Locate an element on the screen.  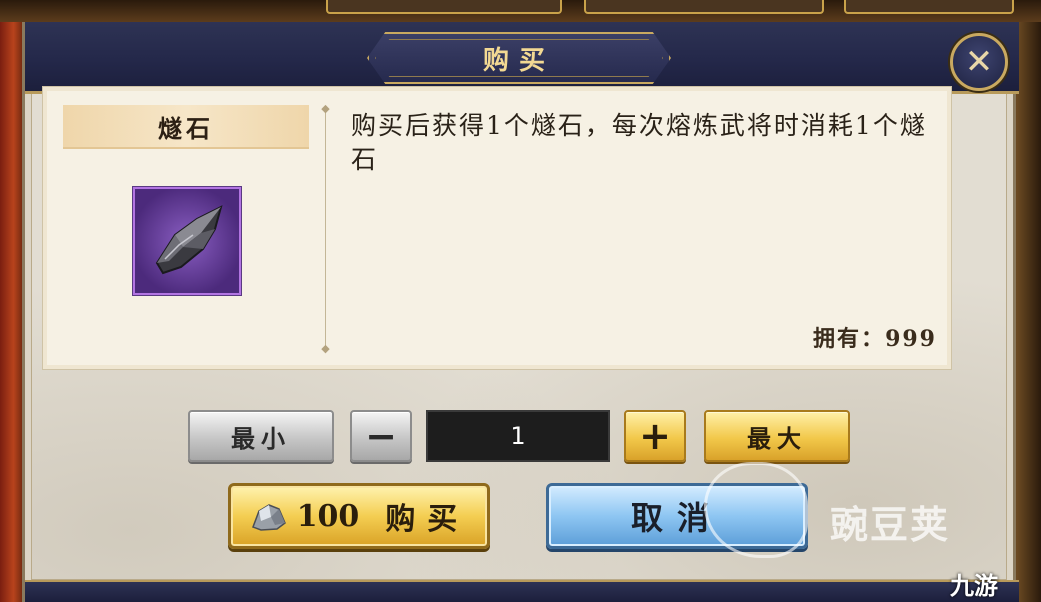
dialog-title: 购买 is located at coordinates (518, 60).